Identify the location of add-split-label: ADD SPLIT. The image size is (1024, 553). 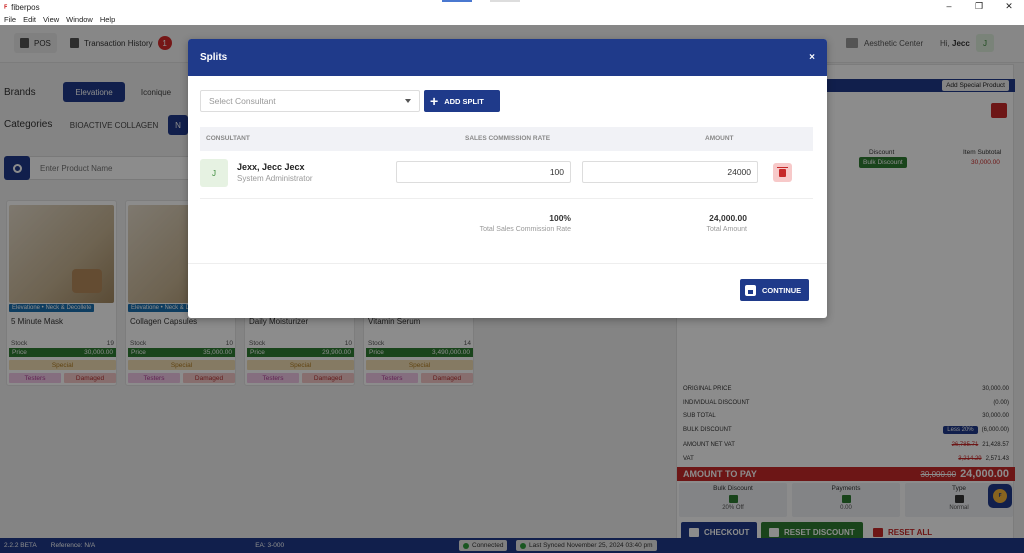
(464, 101).